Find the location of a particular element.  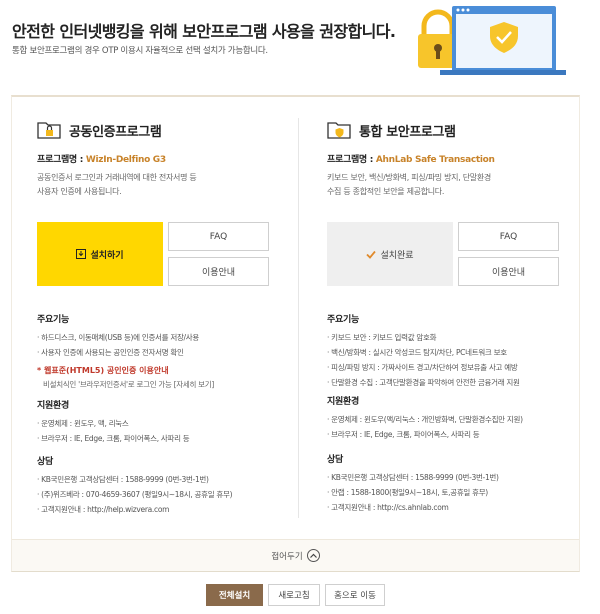

download-icon is located at coordinates (81, 254).